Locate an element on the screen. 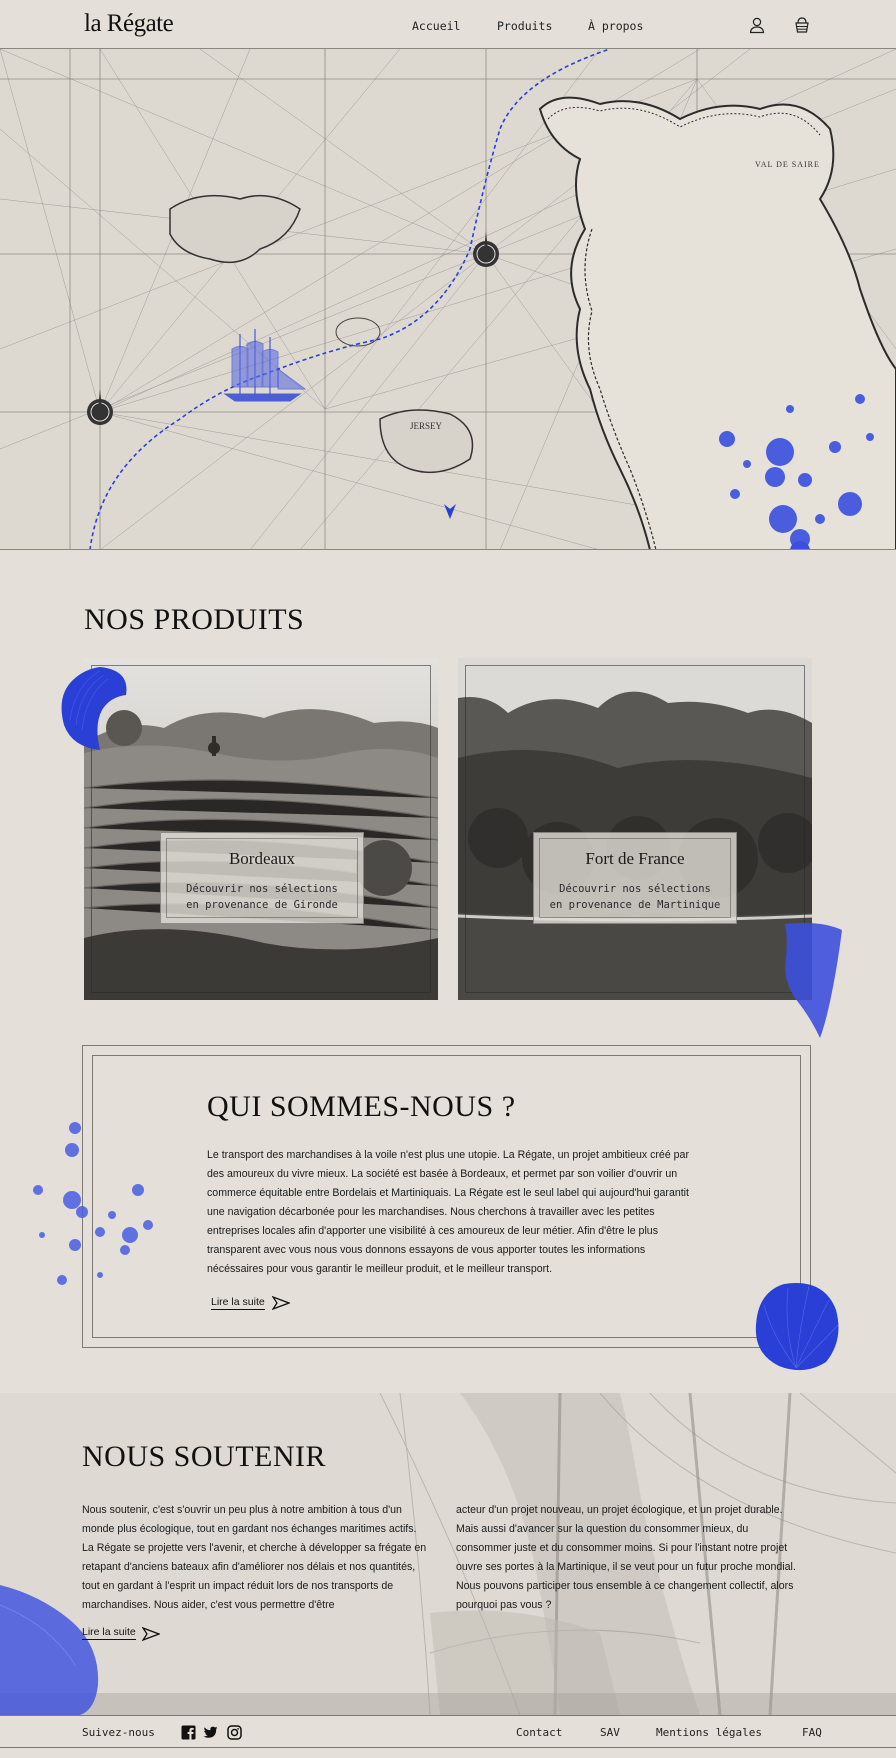  nav-a-propos: À propos is located at coordinates (615, 26).